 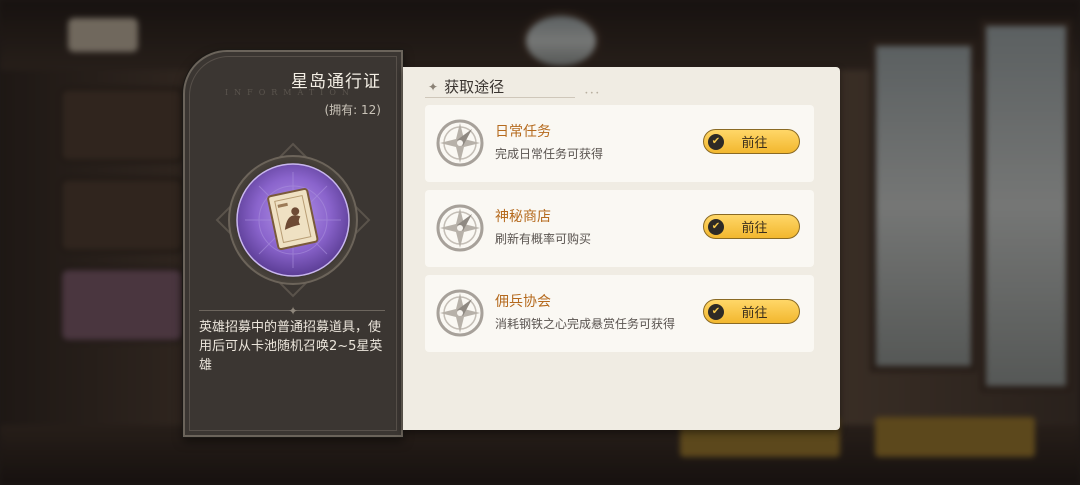 What do you see at coordinates (523, 132) in the screenshot?
I see `source-name: 日常任务` at bounding box center [523, 132].